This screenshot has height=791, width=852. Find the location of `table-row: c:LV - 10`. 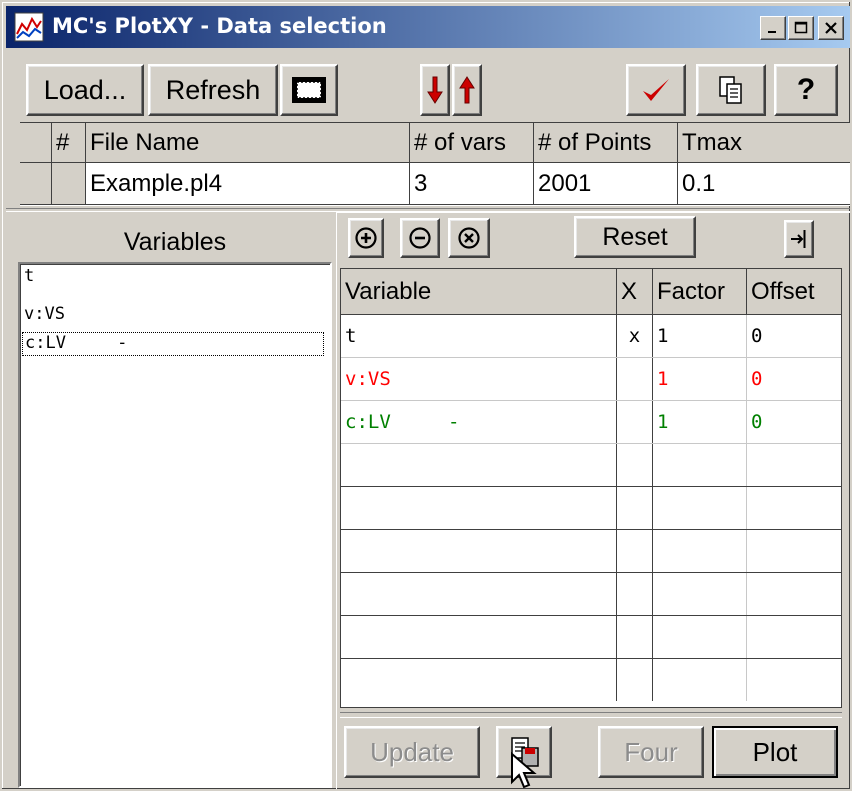

table-row: c:LV - 10 is located at coordinates (591, 422).